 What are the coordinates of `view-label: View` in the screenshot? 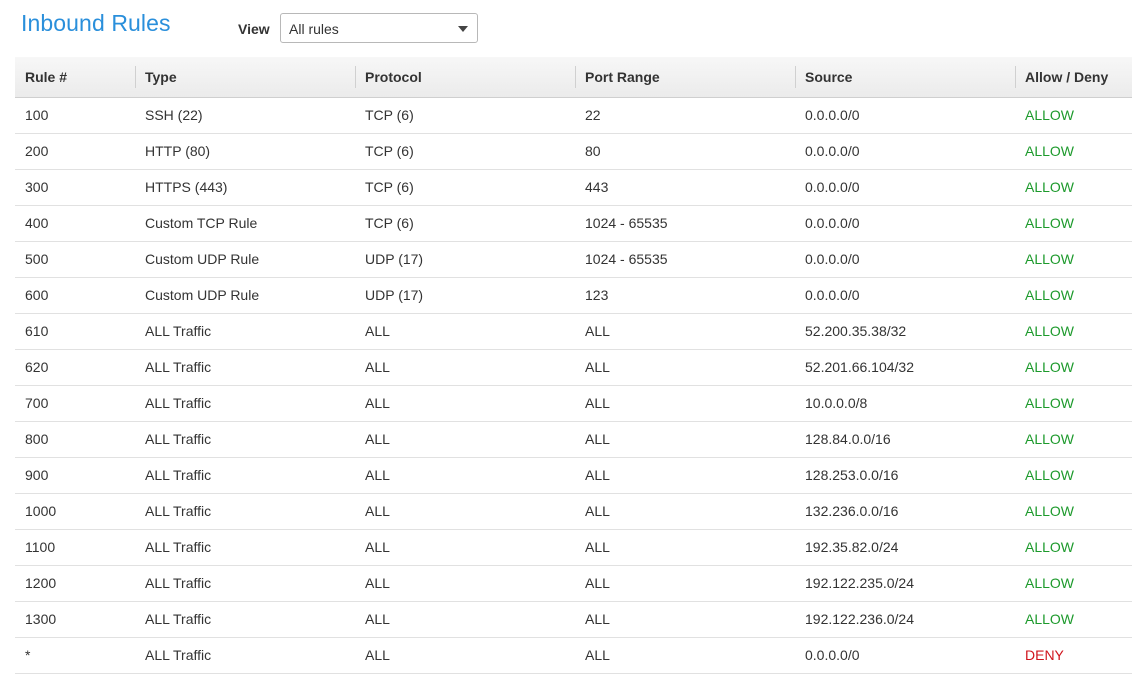 It's located at (254, 29).